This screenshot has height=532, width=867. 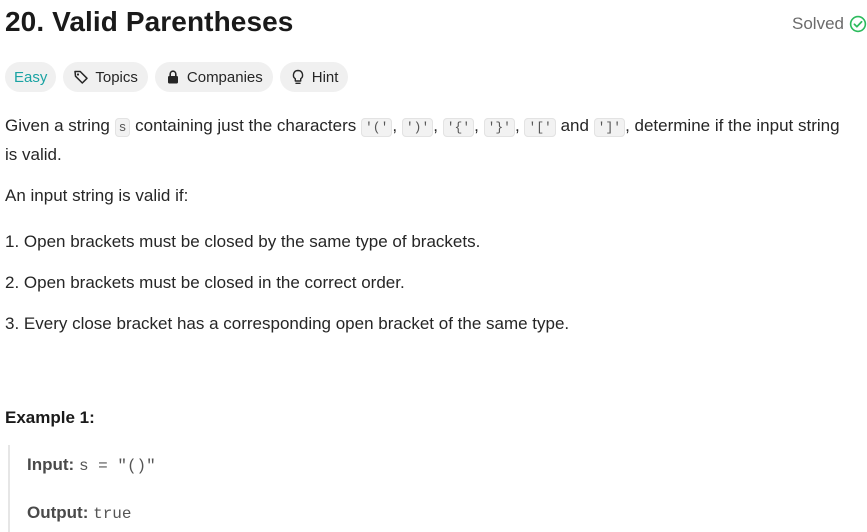 I want to click on difficulty-badge: Easy, so click(x=31, y=77).